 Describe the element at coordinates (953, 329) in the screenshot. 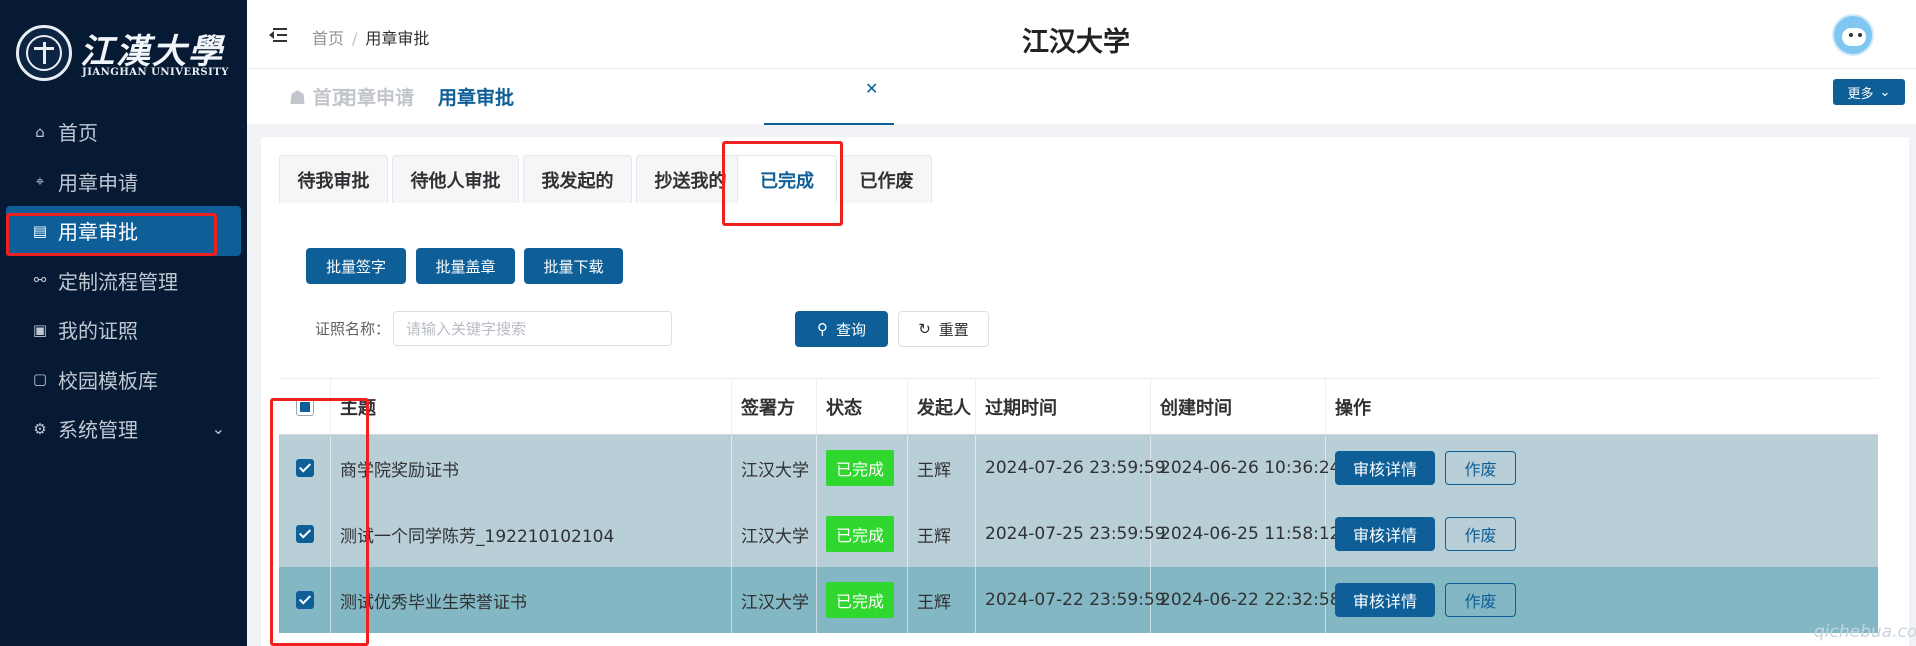

I see `reset-button-label: 重置` at that location.